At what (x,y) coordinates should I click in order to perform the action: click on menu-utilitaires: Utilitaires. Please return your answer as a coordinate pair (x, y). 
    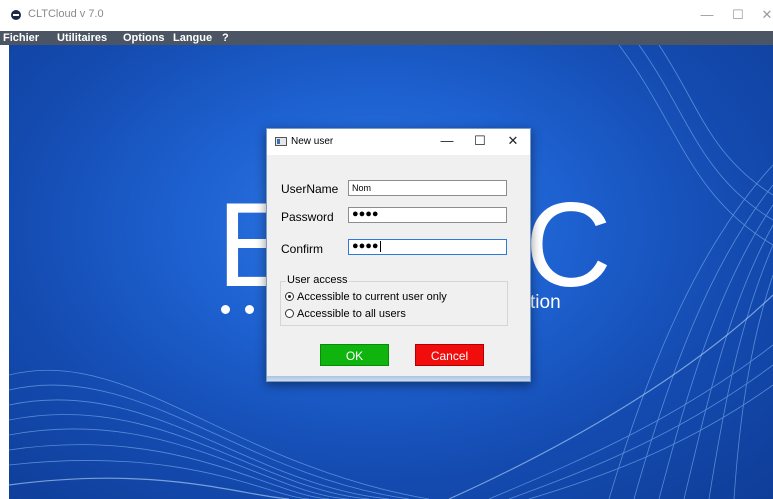
    Looking at the image, I should click on (82, 38).